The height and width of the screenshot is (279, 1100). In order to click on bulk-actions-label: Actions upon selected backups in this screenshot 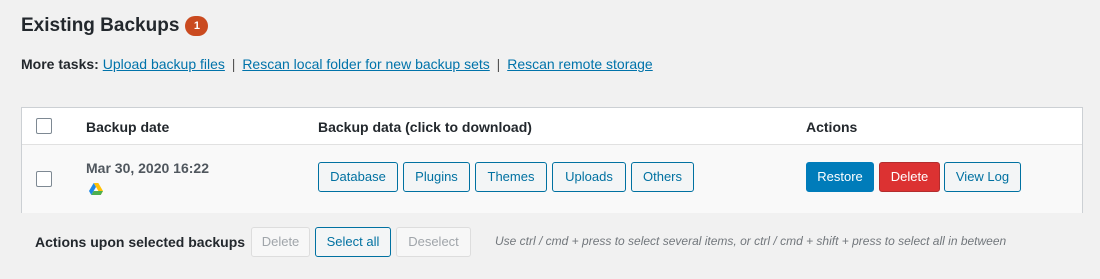, I will do `click(140, 242)`.